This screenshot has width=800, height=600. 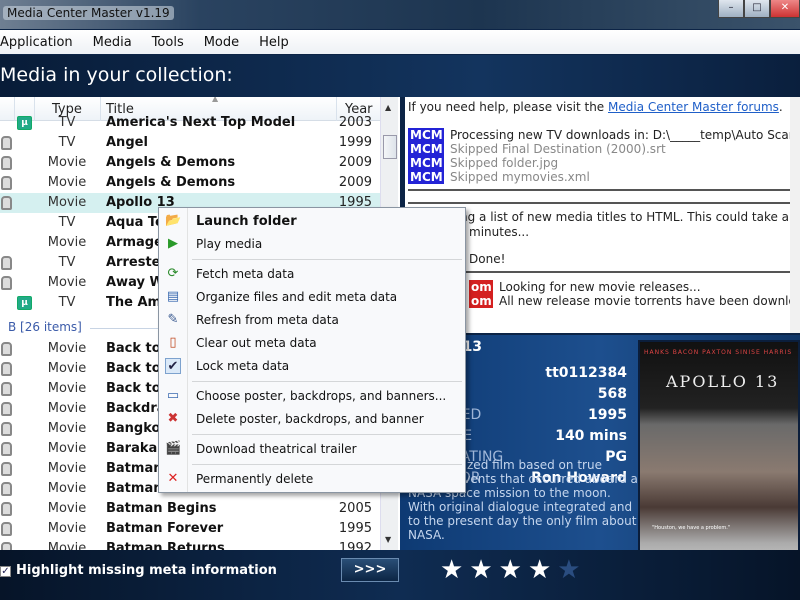 What do you see at coordinates (229, 244) in the screenshot?
I see `menu-item-label: Play media` at bounding box center [229, 244].